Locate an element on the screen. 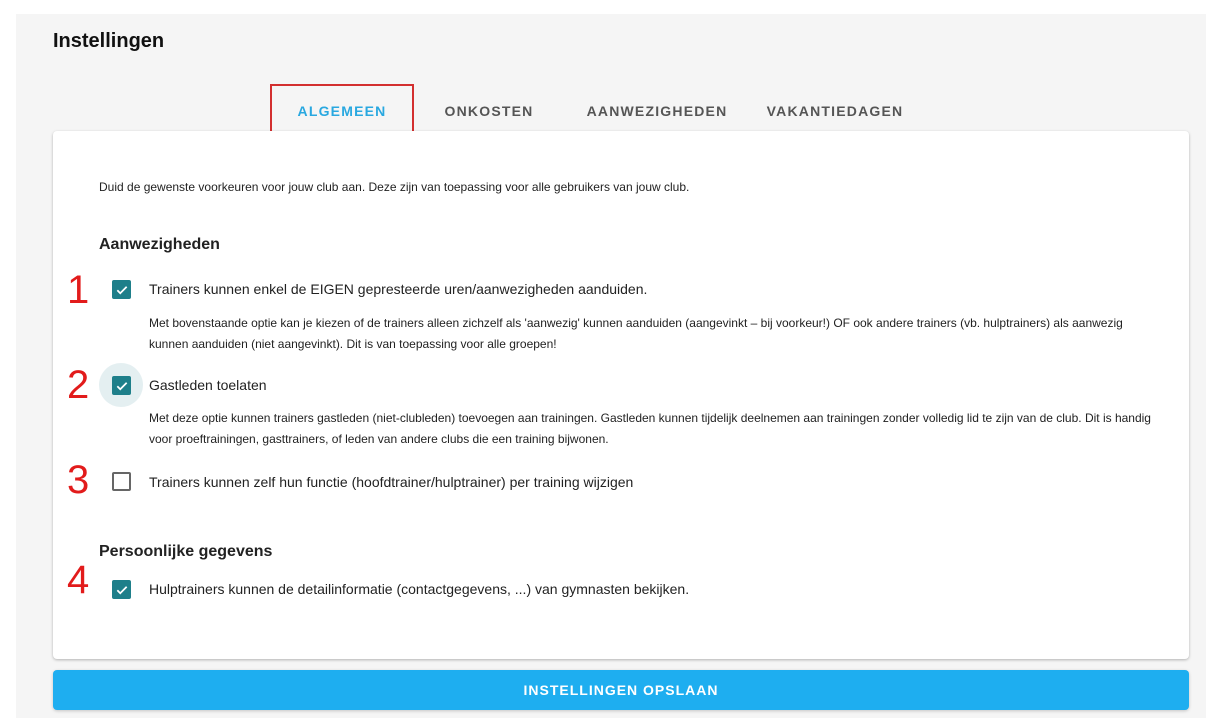  option-change-role-checkbox is located at coordinates (121, 481).